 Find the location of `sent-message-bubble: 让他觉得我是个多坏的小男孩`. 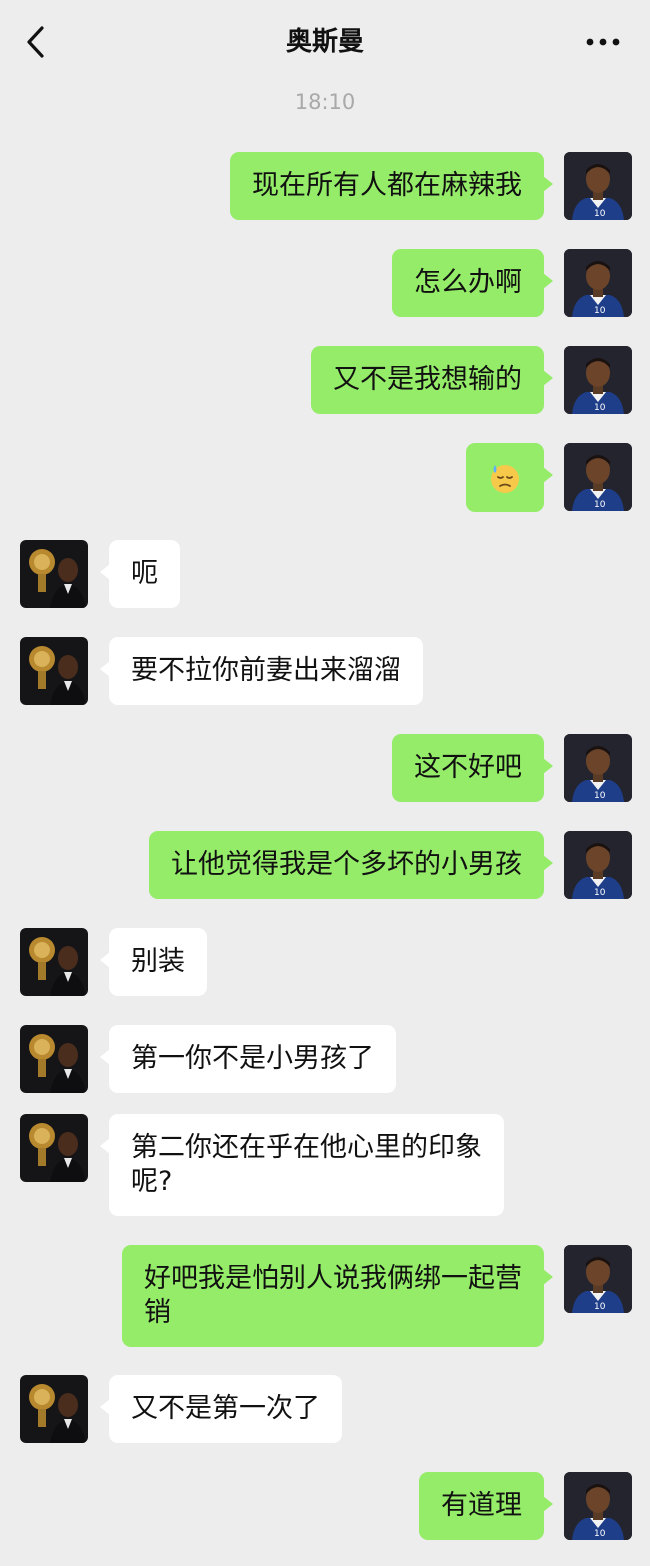

sent-message-bubble: 让他觉得我是个多坏的小男孩 is located at coordinates (351, 865).